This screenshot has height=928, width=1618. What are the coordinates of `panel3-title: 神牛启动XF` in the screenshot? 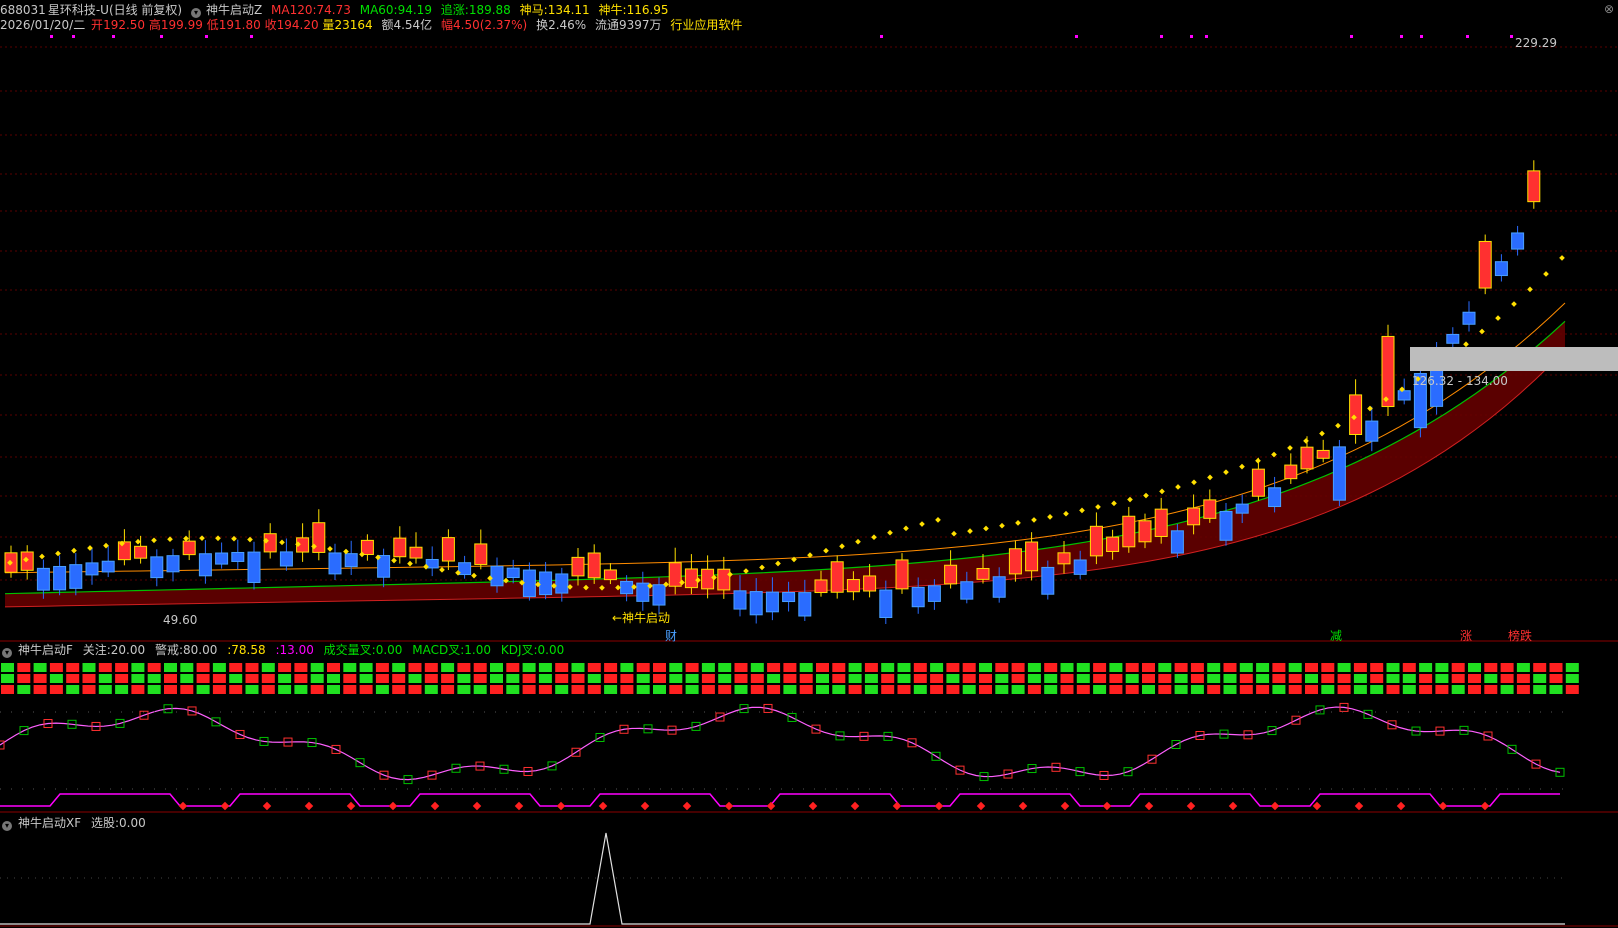 It's located at (49, 823).